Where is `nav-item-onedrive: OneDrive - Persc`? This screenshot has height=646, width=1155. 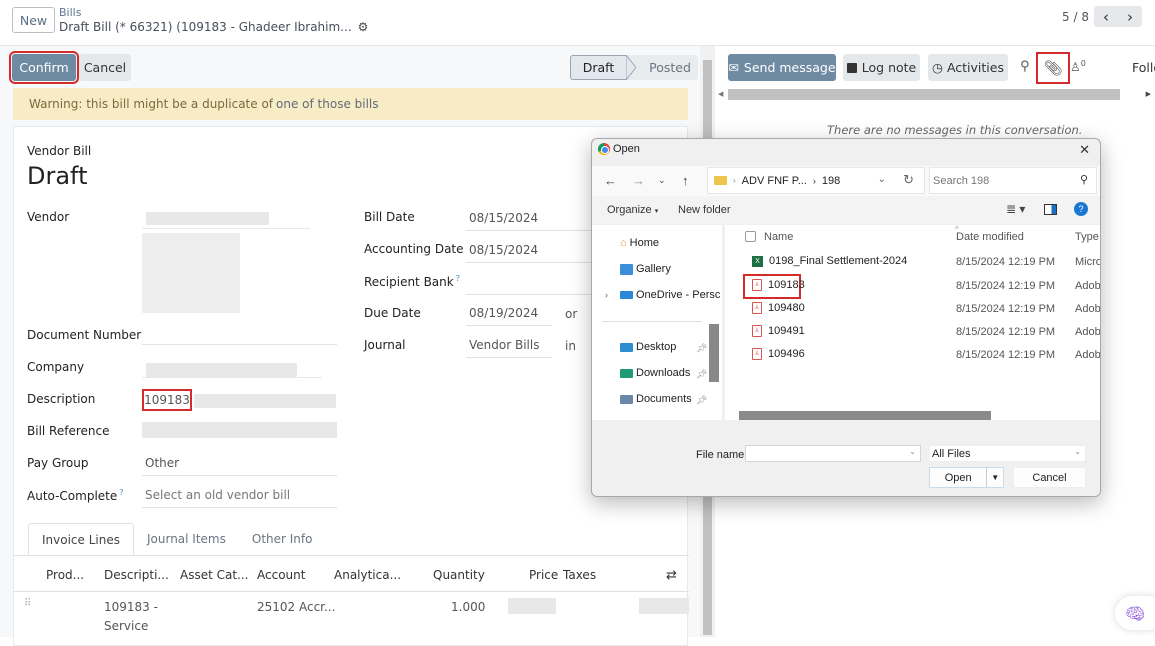 nav-item-onedrive: OneDrive - Persc is located at coordinates (670, 295).